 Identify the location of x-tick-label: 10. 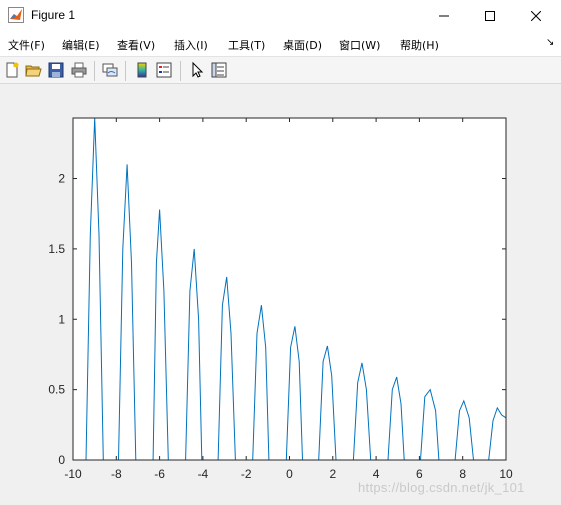
(506, 474).